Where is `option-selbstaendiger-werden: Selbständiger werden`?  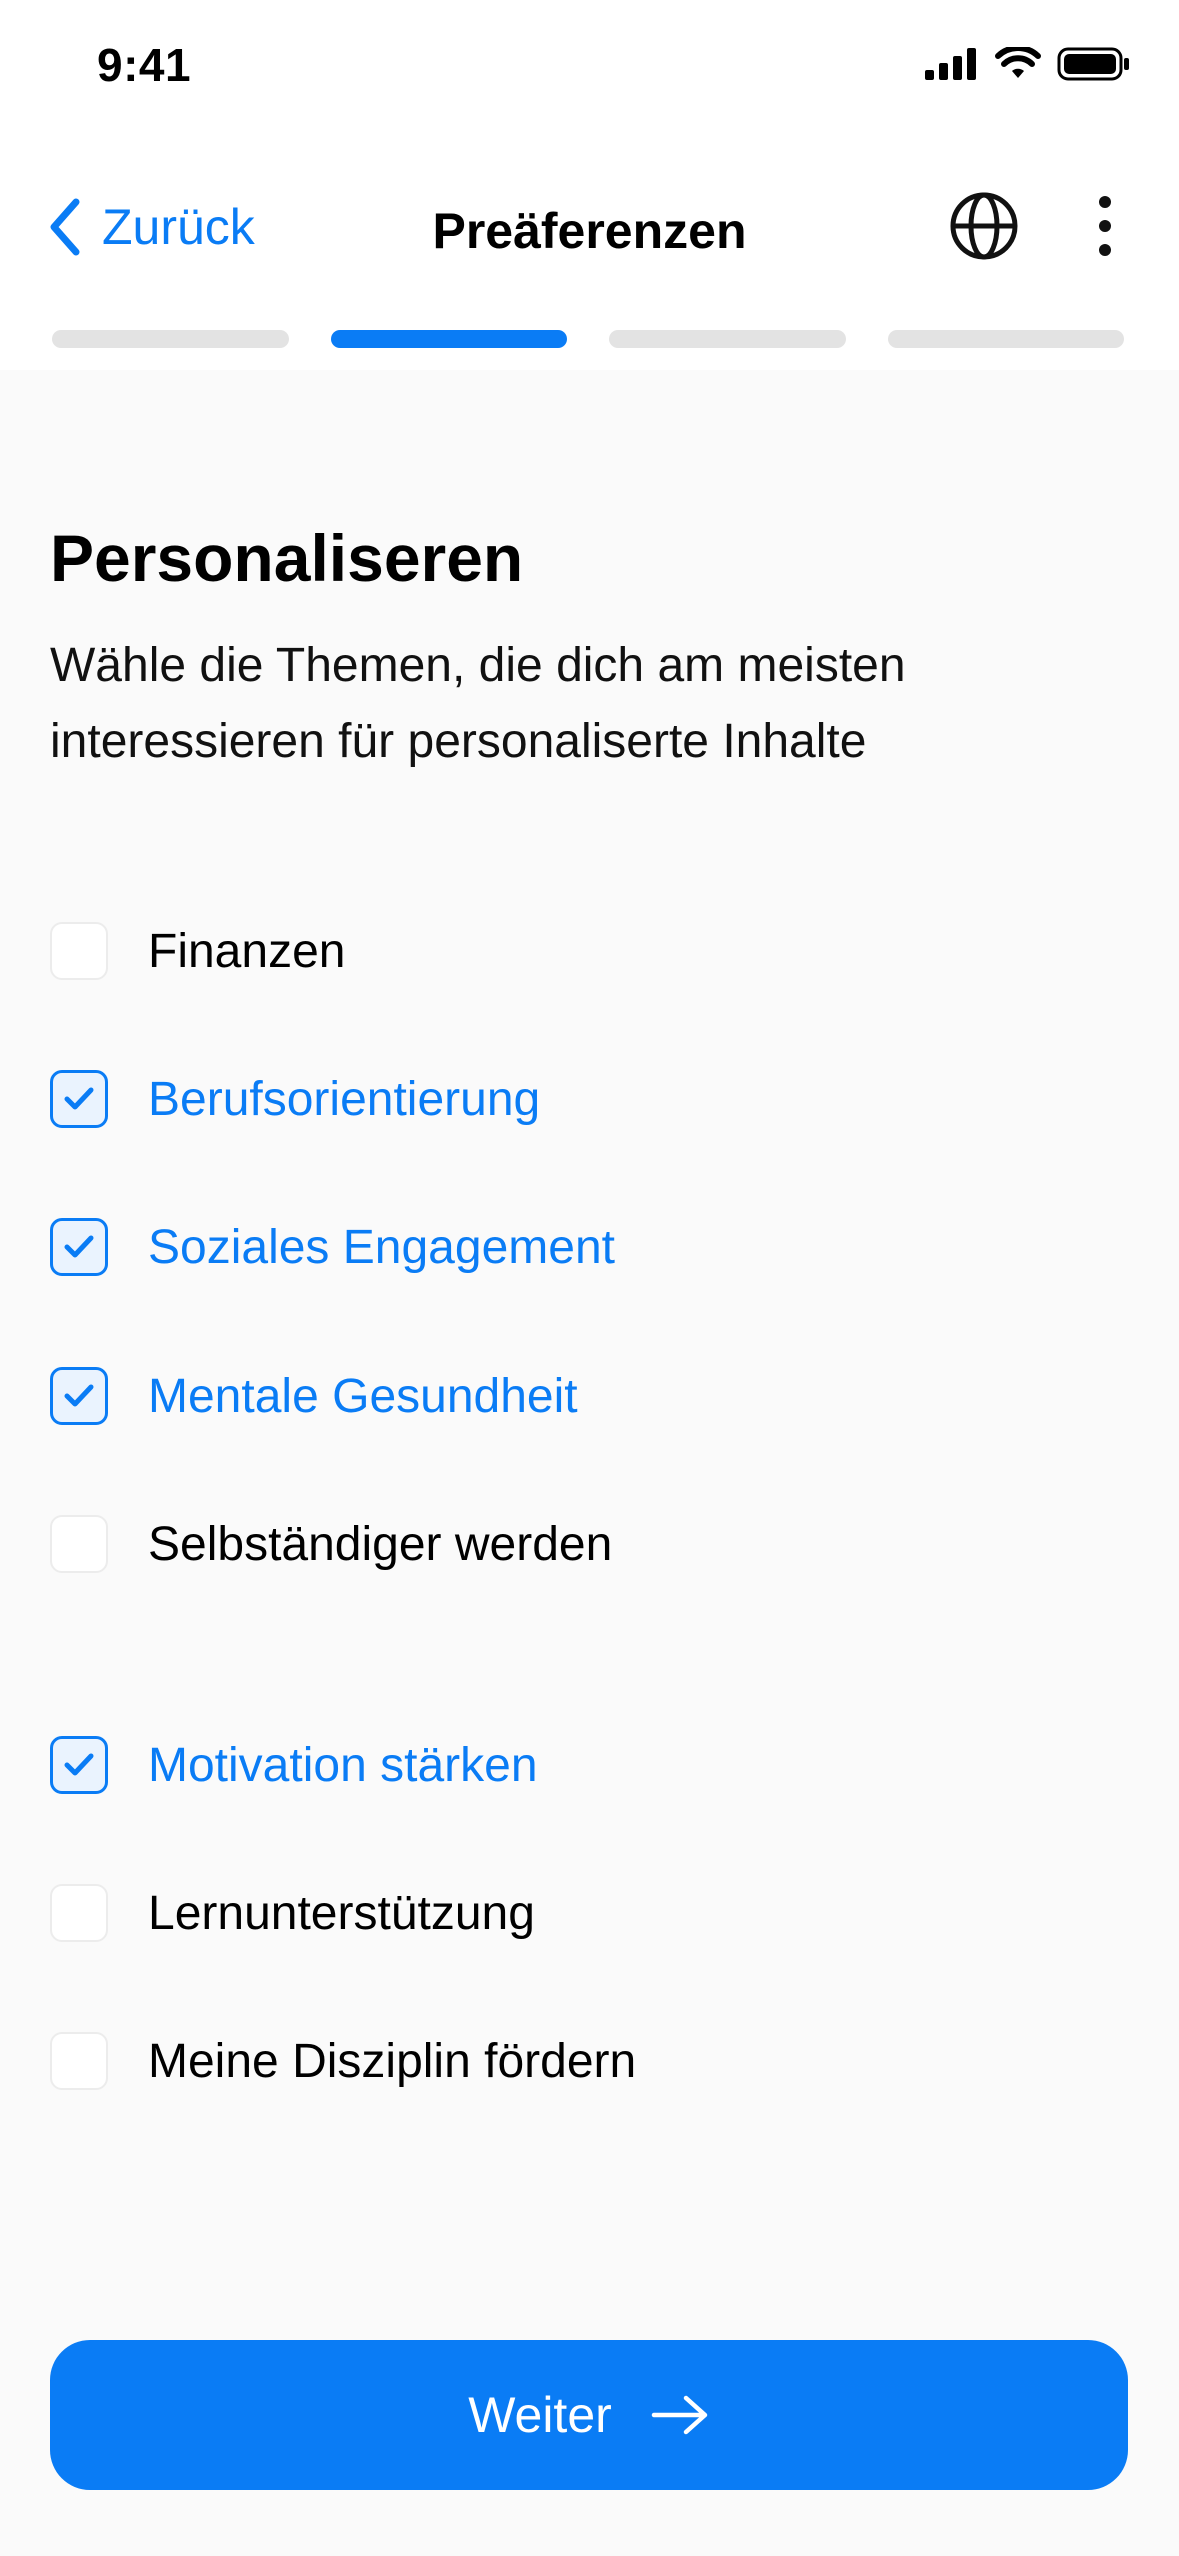 option-selbstaendiger-werden: Selbständiger werden is located at coordinates (331, 1544).